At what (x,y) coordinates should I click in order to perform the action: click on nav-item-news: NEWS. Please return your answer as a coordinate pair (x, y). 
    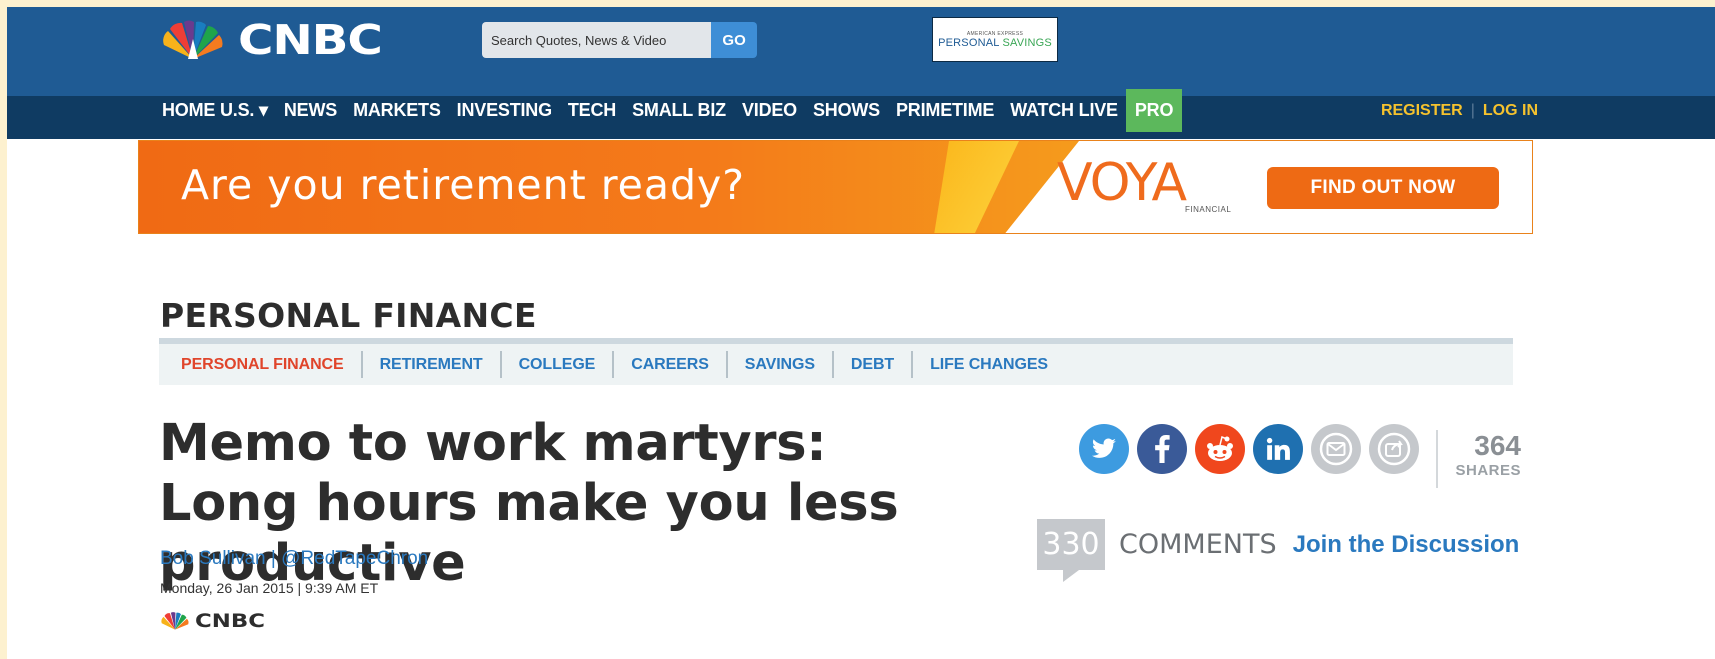
    Looking at the image, I should click on (310, 110).